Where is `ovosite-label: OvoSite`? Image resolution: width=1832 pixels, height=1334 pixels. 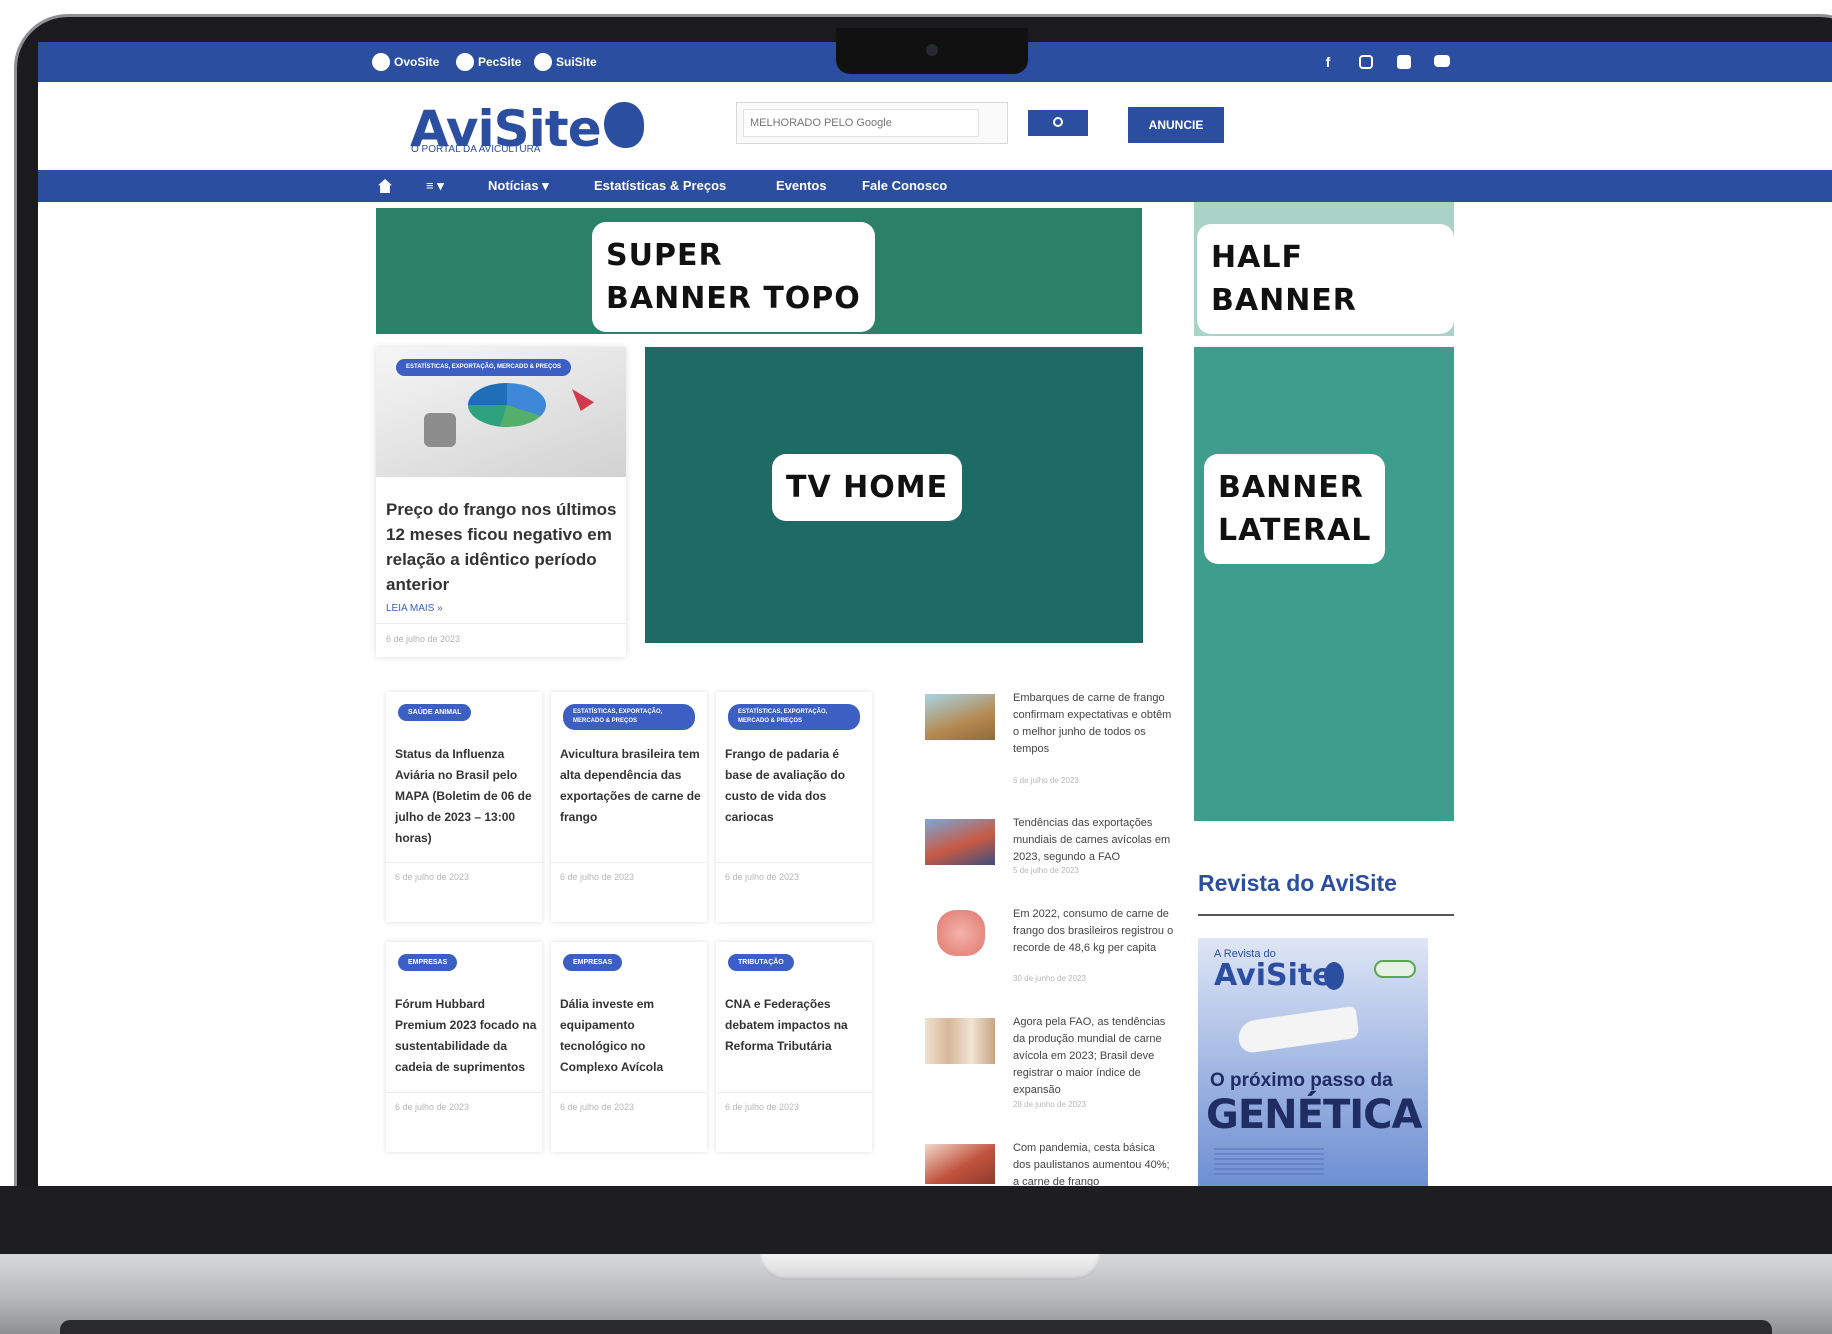 ovosite-label: OvoSite is located at coordinates (417, 62).